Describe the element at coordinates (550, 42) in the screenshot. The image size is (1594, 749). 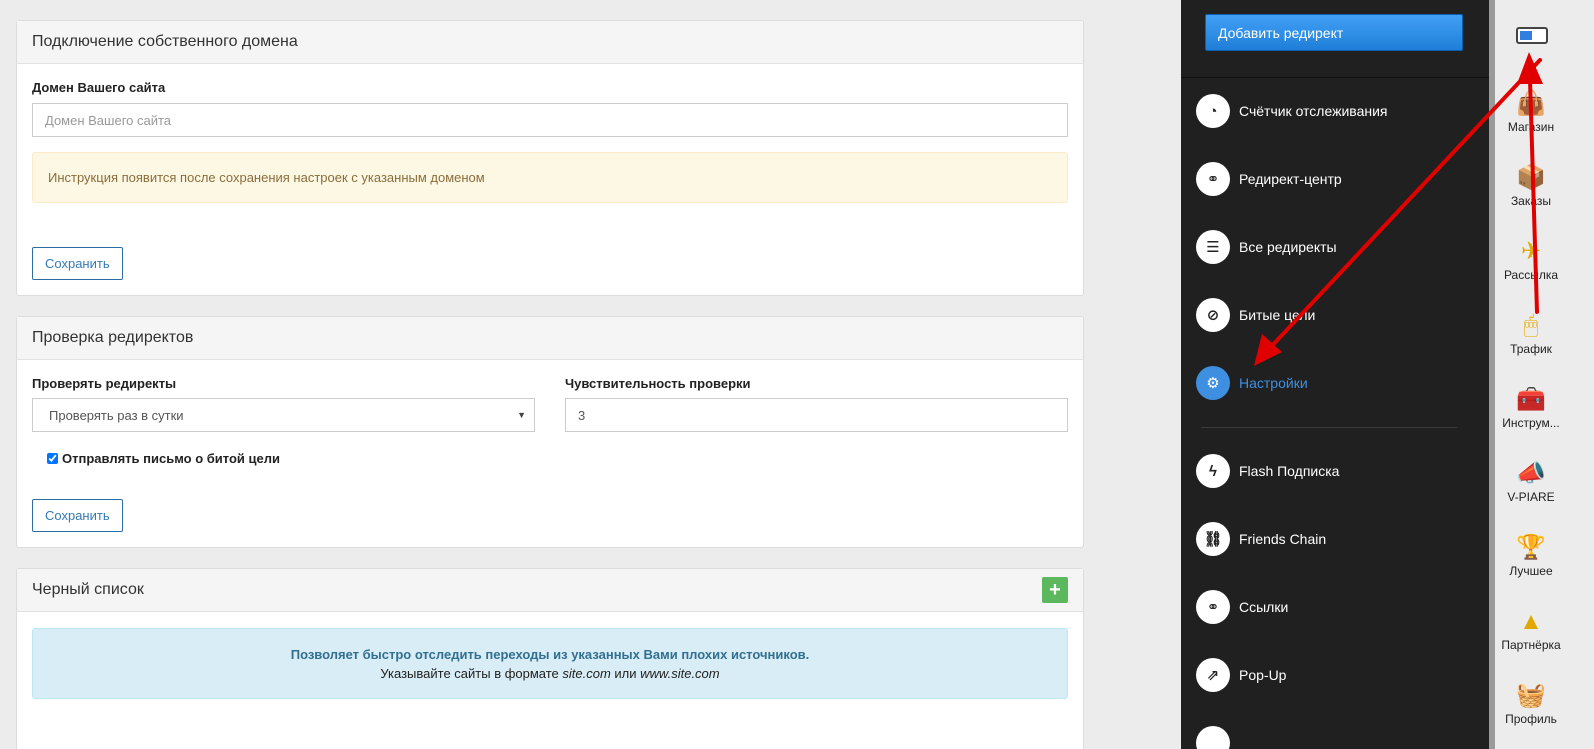
I see `panel-header: Подключение собственного домена` at that location.